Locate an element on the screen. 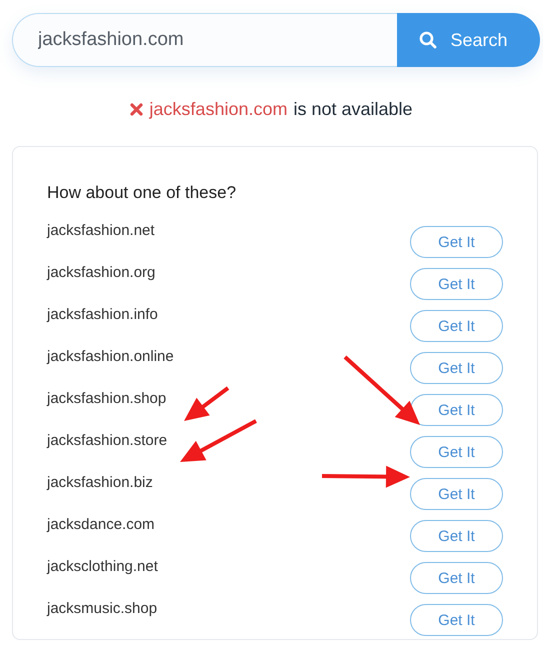 The image size is (543, 656). domain-name: jacksfashion.online is located at coordinates (110, 356).